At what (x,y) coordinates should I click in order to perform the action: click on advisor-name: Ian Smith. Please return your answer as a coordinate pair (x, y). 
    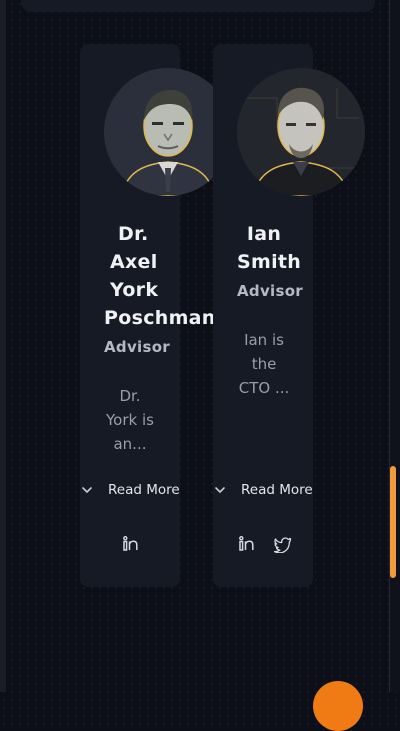
    Looking at the image, I should click on (269, 248).